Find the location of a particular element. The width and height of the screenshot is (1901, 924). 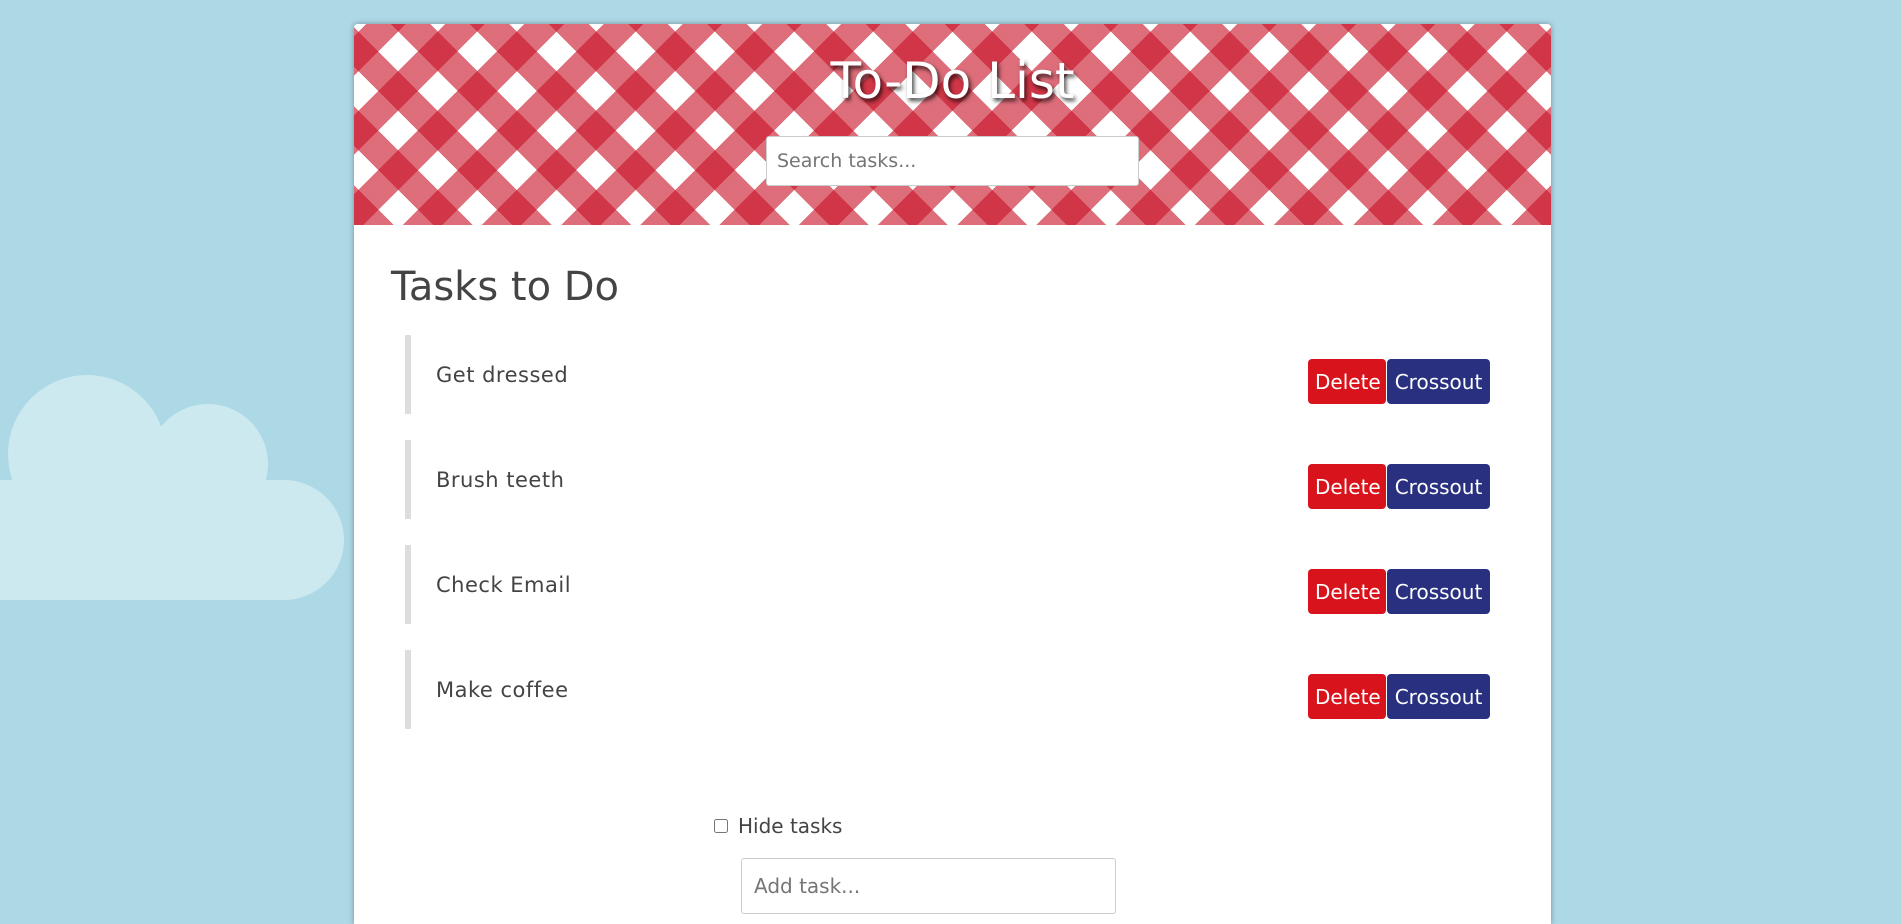

task-name: Get dressed is located at coordinates (502, 375).